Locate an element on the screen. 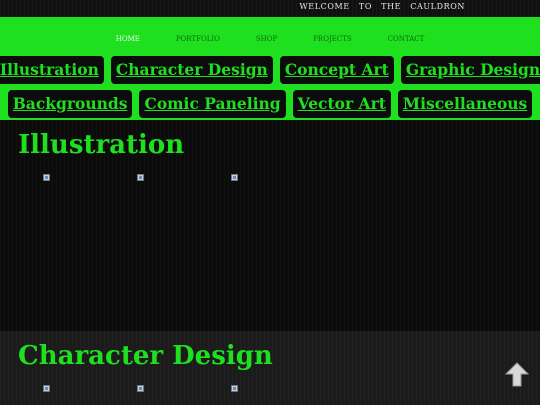  top-bar: WELCOME TO THE CAULDRON is located at coordinates (270, 8).